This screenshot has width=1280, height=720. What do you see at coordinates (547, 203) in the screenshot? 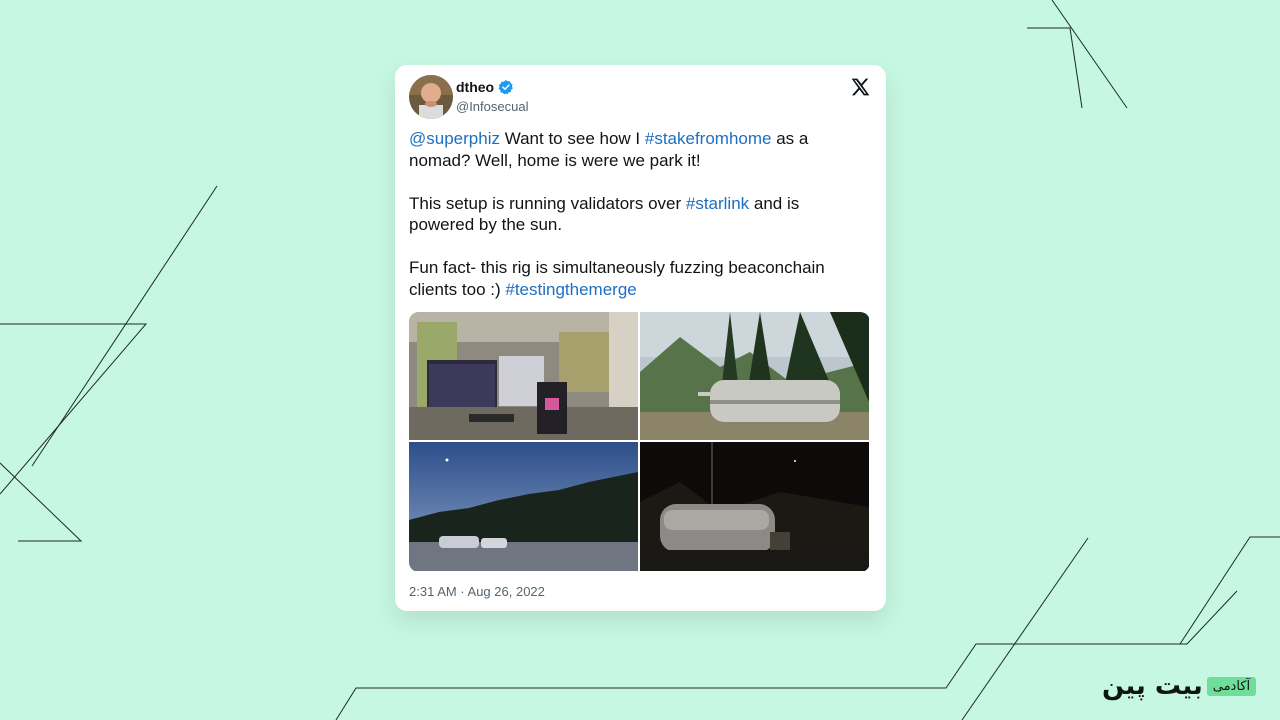
I see `tweet-text-segment: This setup is running validators over` at bounding box center [547, 203].